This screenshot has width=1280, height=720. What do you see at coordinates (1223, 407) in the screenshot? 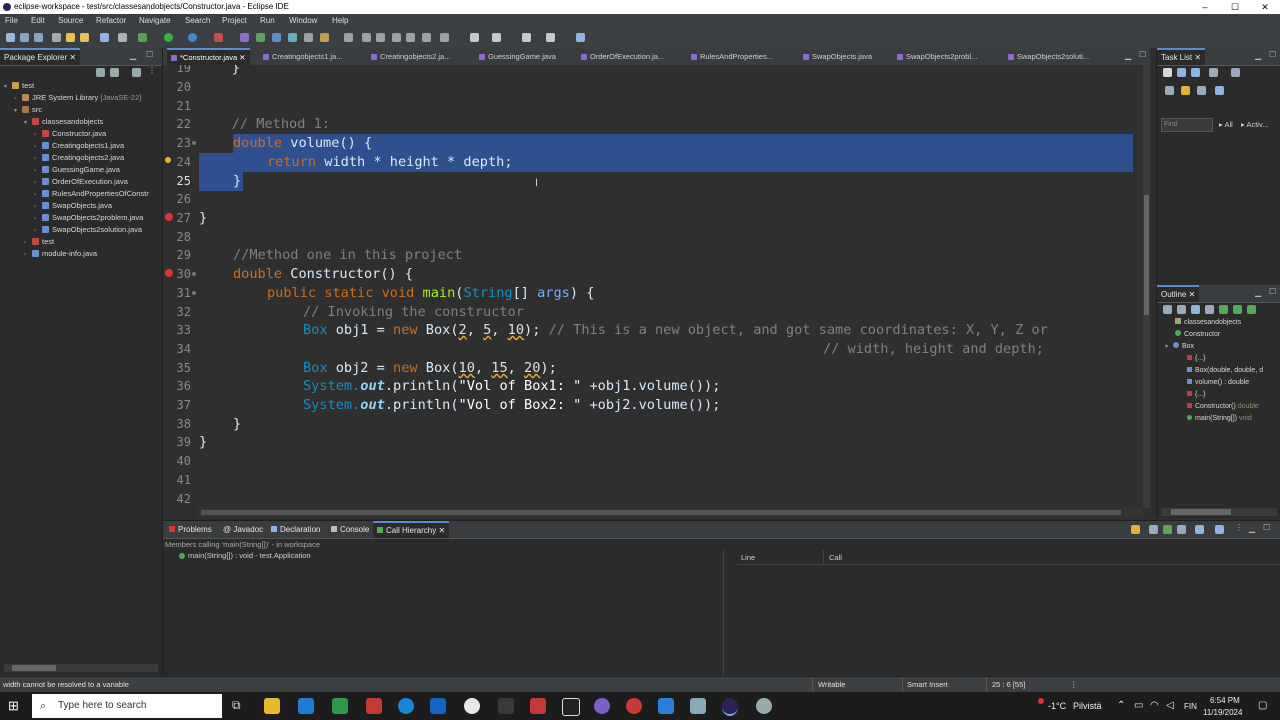
I see `outline-item-constructor: Constructor() double` at bounding box center [1223, 407].